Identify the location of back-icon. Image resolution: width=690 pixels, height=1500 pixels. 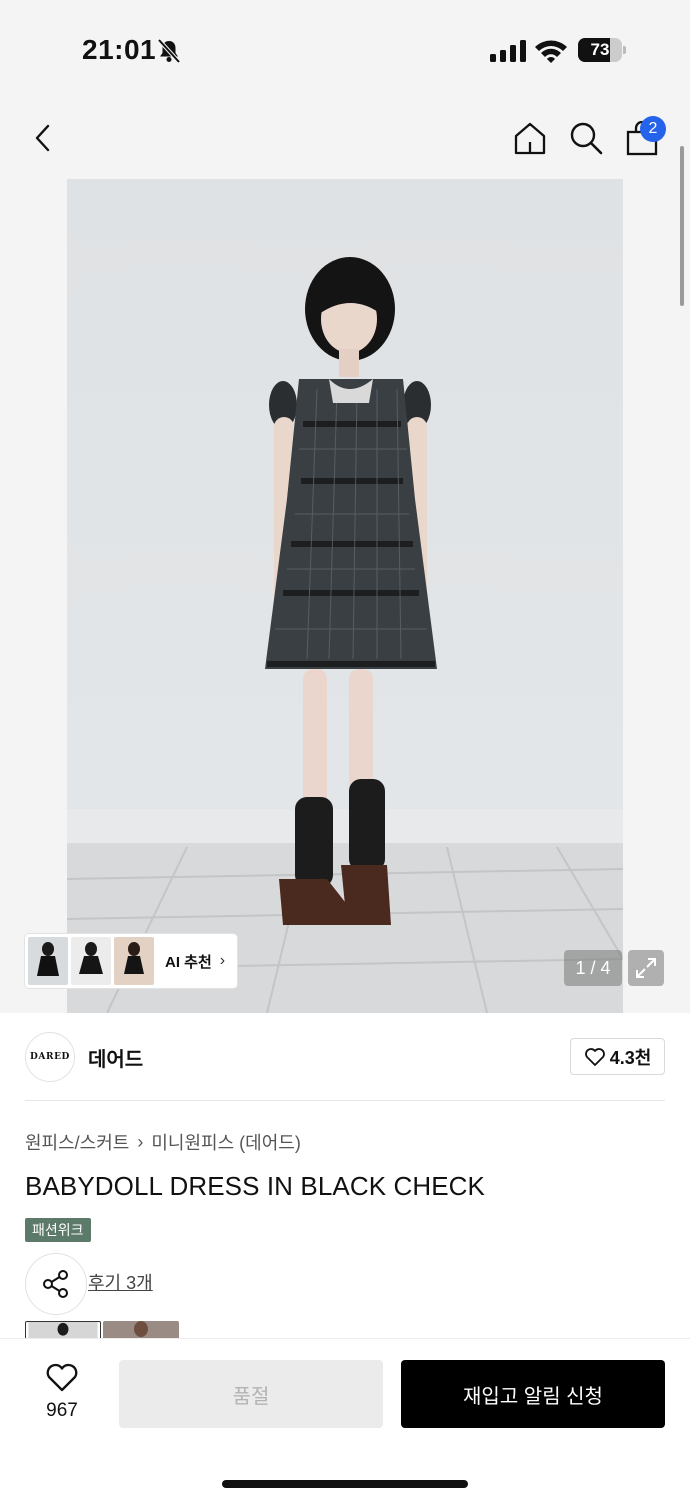
(44, 138).